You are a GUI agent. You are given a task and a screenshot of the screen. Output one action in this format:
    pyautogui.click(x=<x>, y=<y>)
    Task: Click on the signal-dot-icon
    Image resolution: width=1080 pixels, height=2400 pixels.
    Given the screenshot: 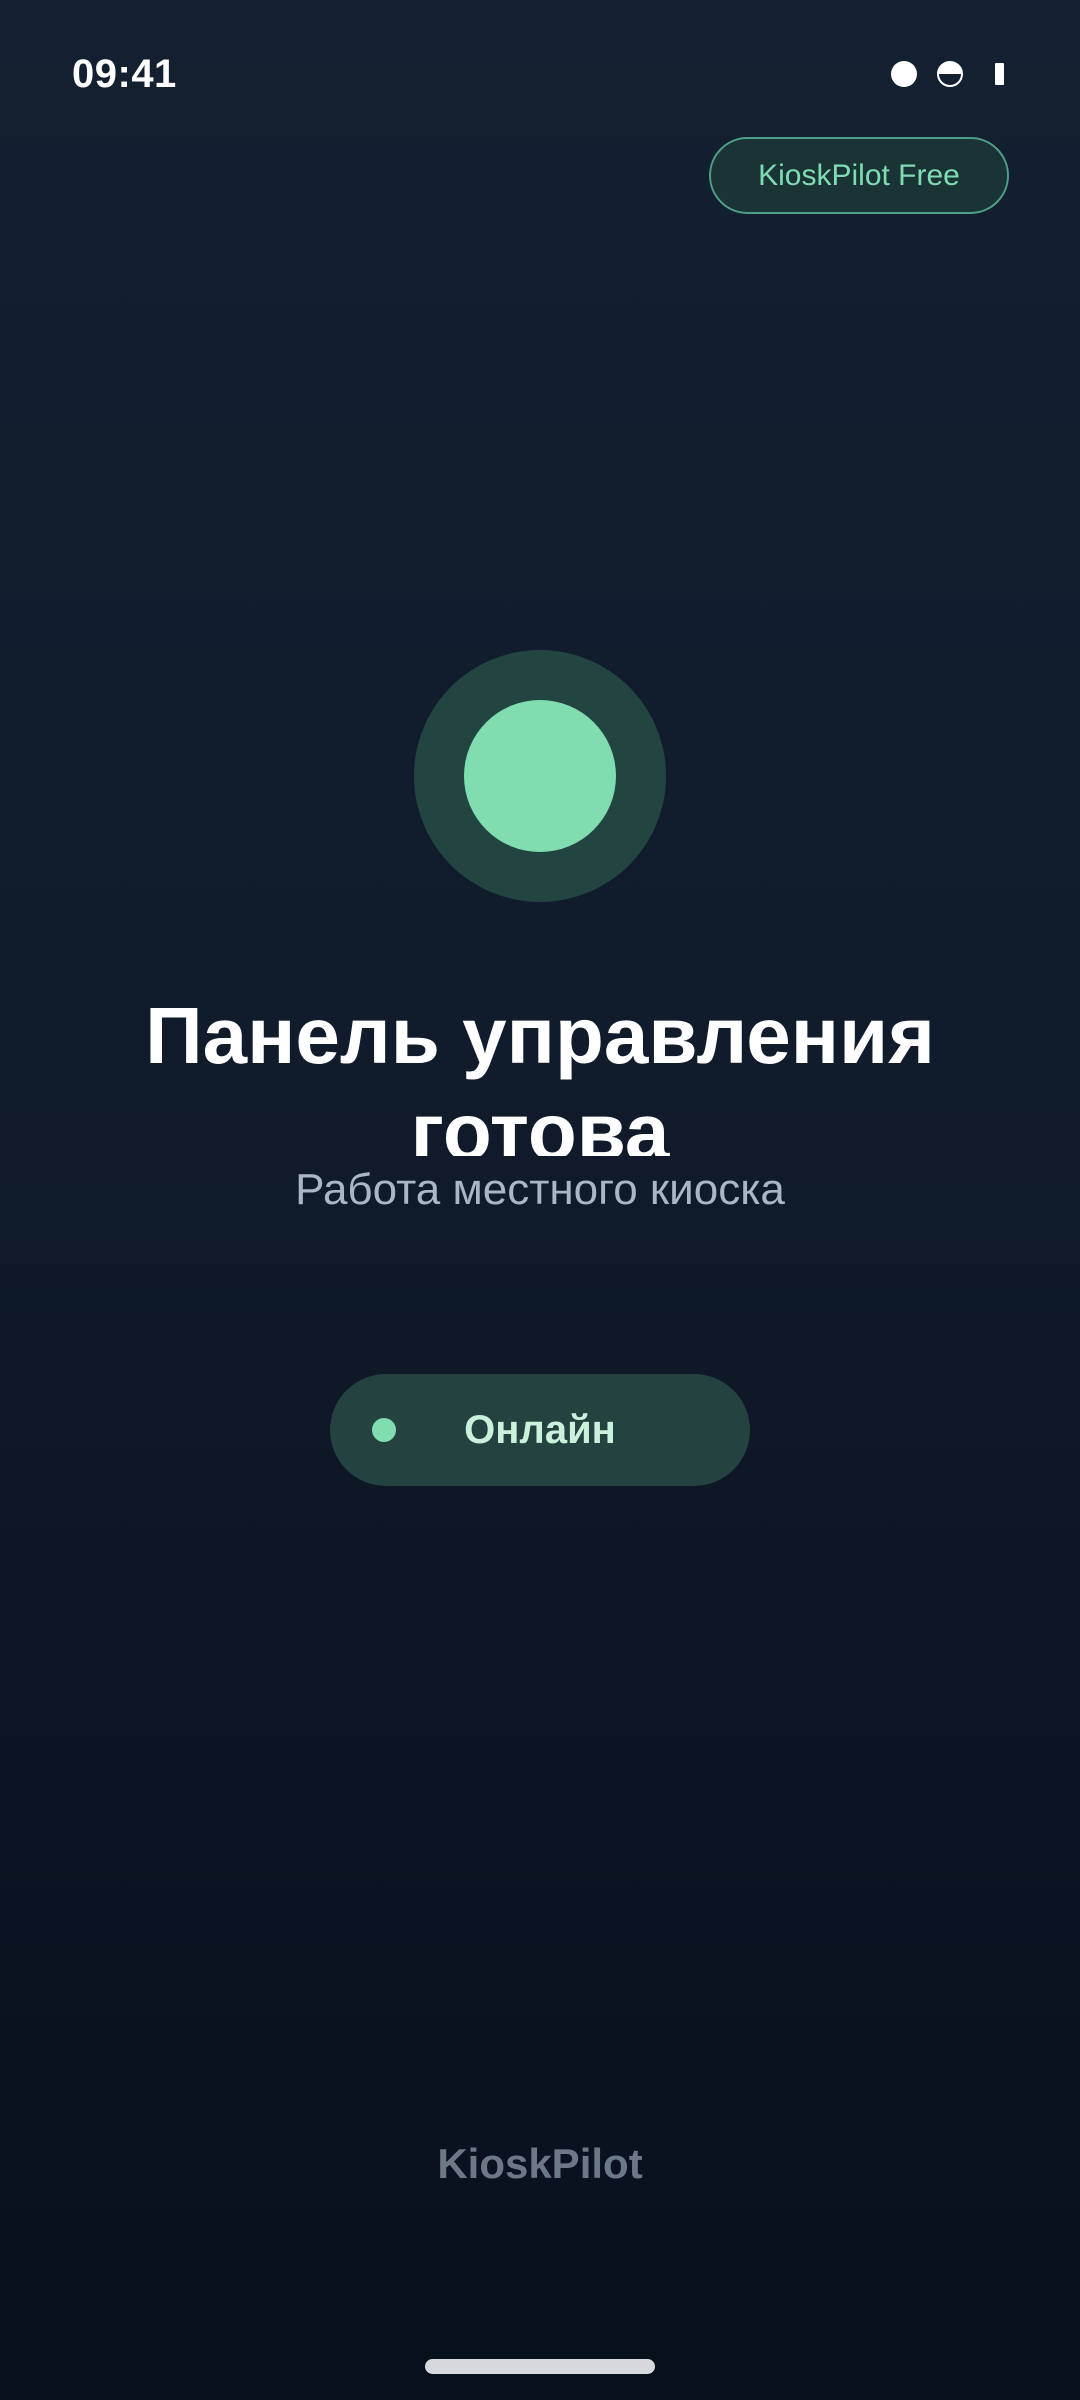 What is the action you would take?
    pyautogui.click(x=904, y=74)
    